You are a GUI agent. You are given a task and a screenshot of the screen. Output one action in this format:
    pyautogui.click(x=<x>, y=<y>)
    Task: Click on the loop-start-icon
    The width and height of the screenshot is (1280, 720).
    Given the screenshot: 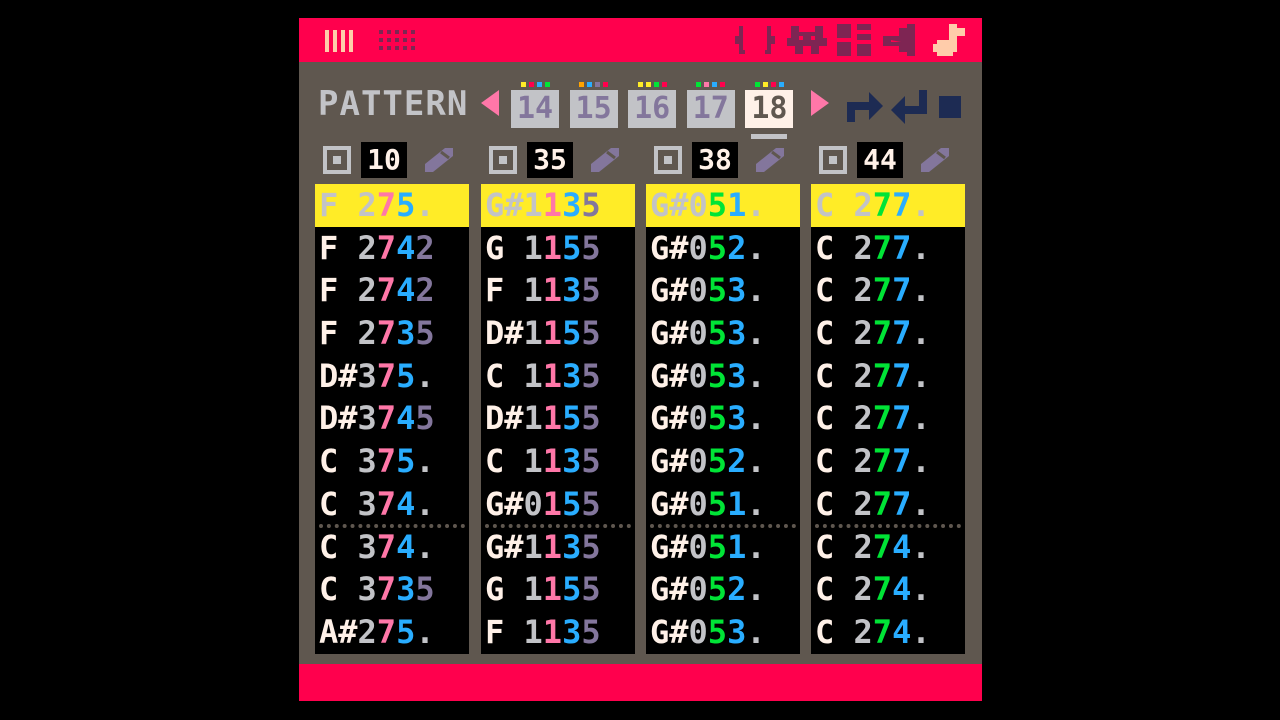 What is the action you would take?
    pyautogui.click(x=865, y=105)
    